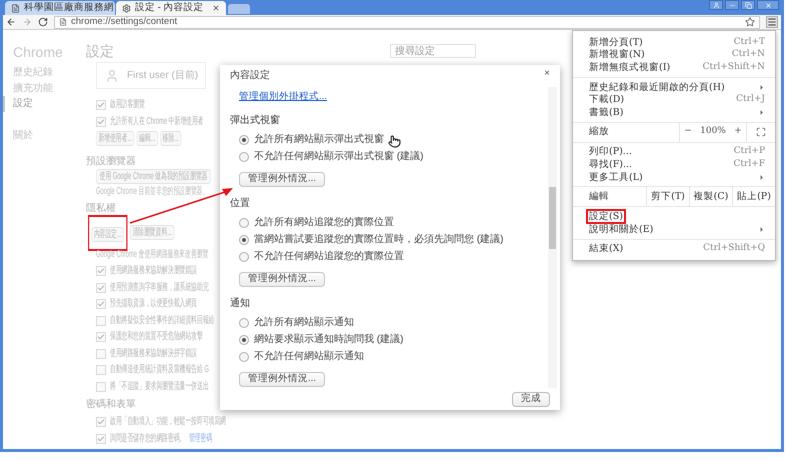  What do you see at coordinates (148, 439) in the screenshot?
I see `checkbox-label: 詢問是否儲存您的網路密碼。` at bounding box center [148, 439].